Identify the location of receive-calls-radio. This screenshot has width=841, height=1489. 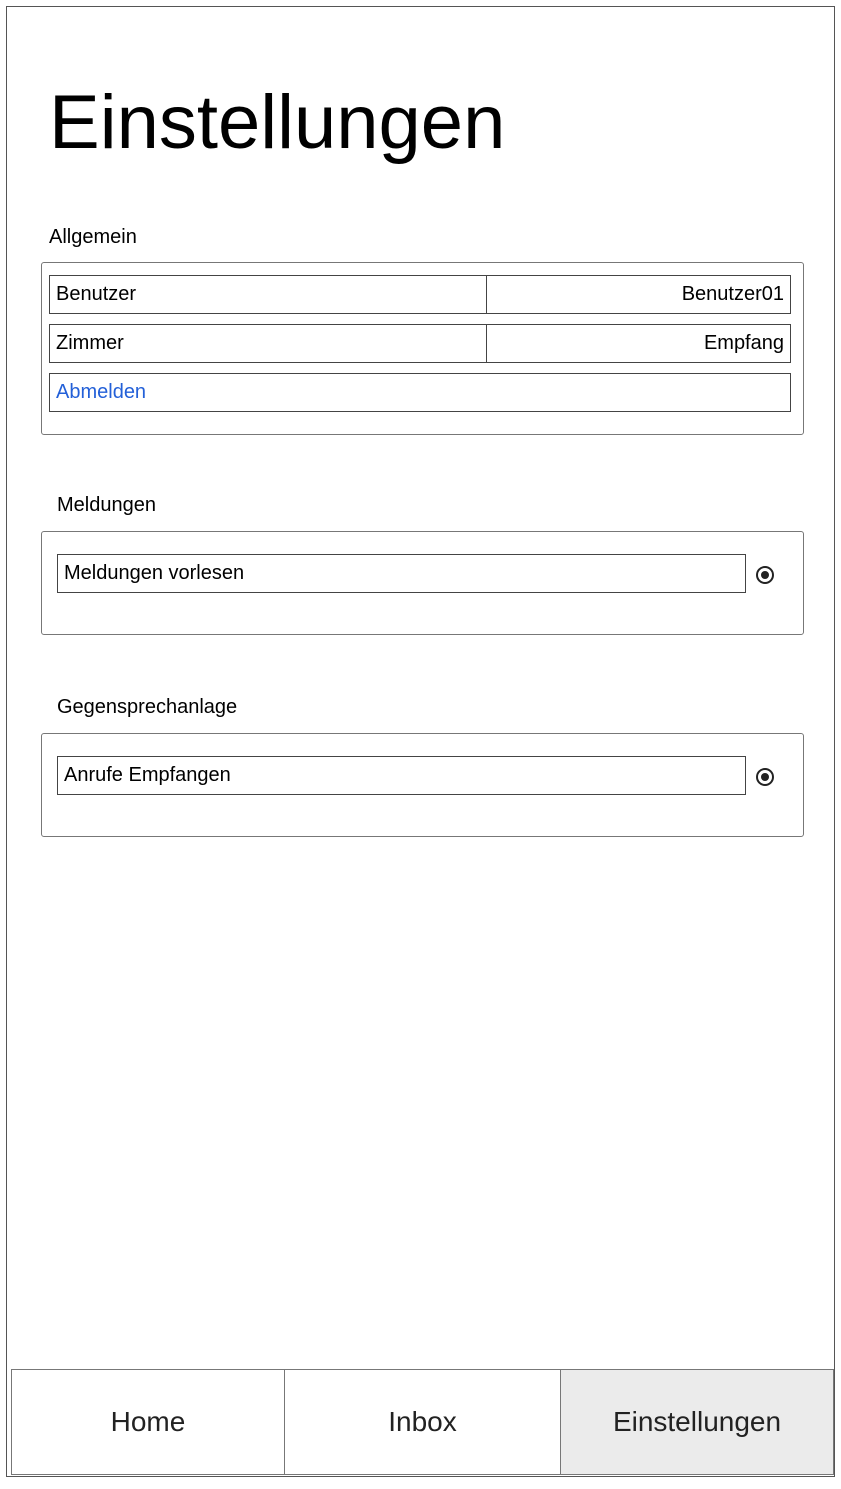
(765, 777).